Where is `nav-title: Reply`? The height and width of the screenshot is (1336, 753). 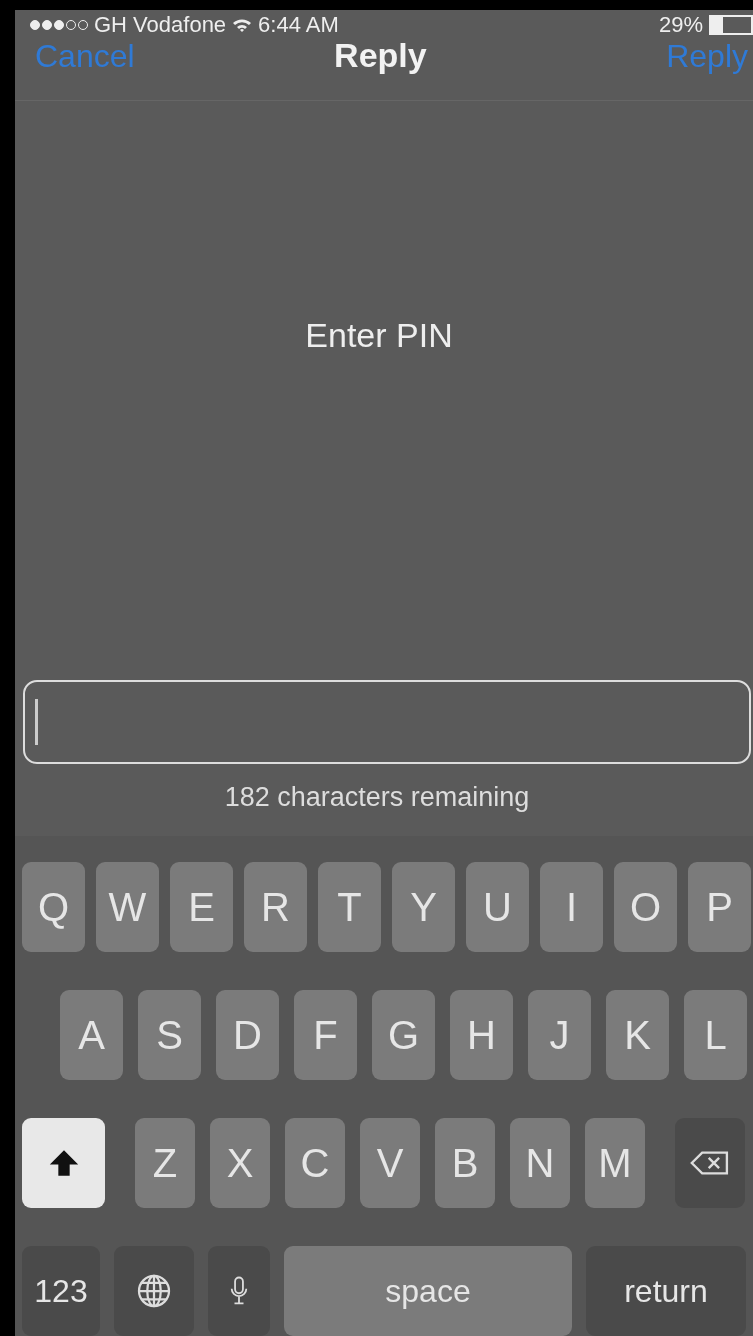 nav-title: Reply is located at coordinates (380, 55).